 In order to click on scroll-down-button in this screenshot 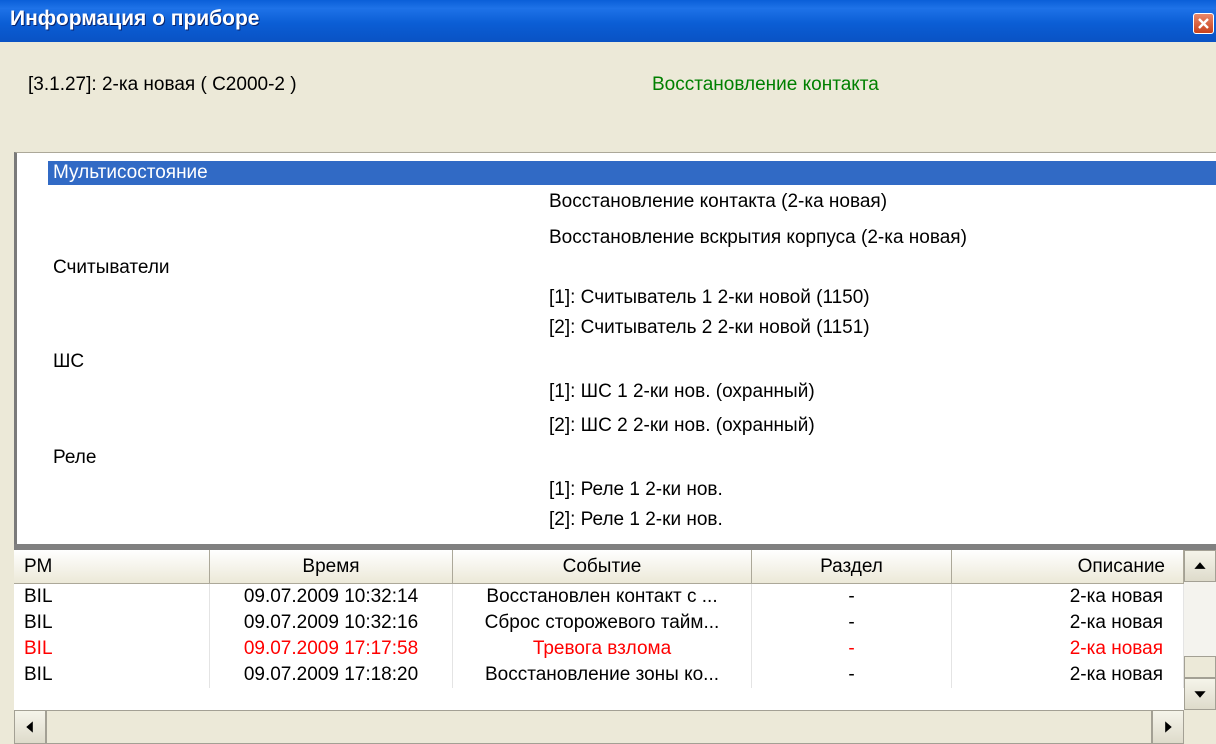, I will do `click(1200, 694)`.